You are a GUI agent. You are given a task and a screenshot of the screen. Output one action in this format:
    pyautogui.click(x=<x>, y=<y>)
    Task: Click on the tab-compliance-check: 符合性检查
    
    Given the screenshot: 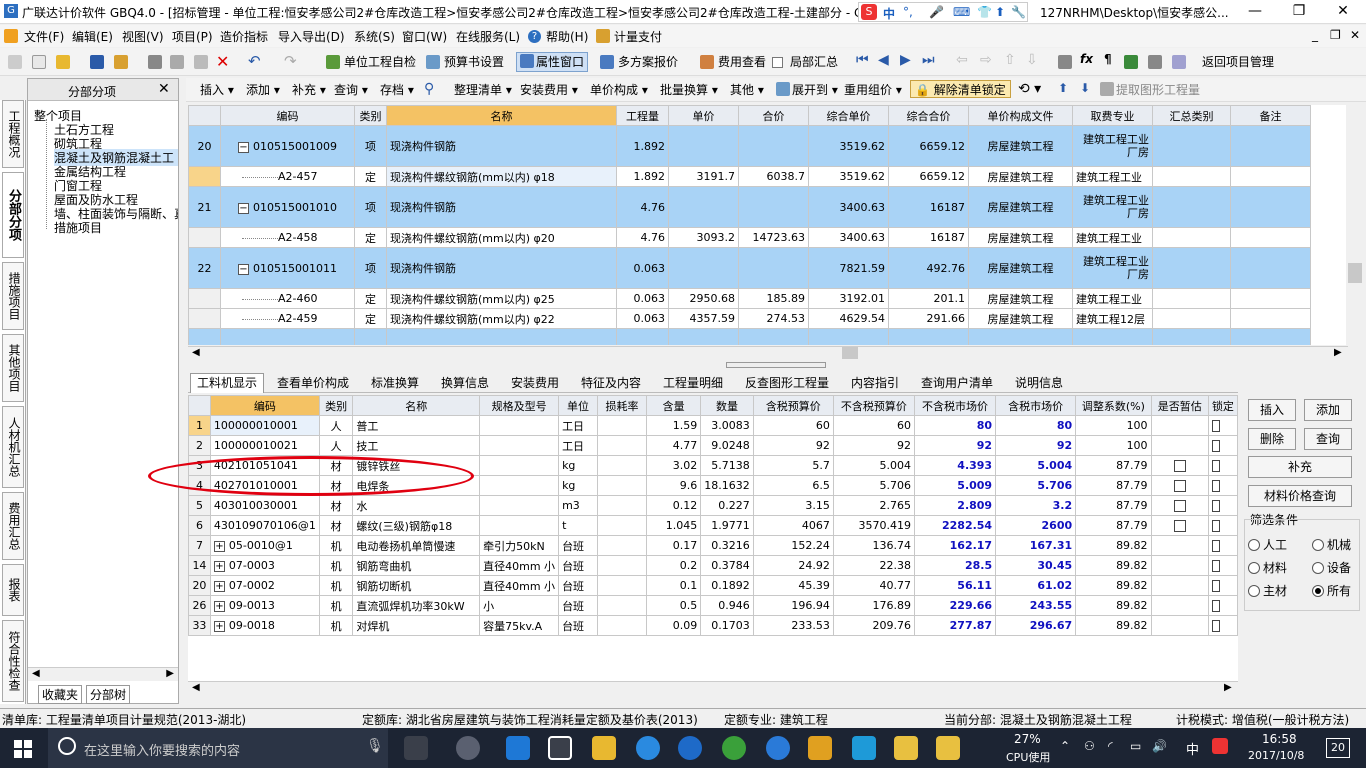 What is the action you would take?
    pyautogui.click(x=13, y=661)
    